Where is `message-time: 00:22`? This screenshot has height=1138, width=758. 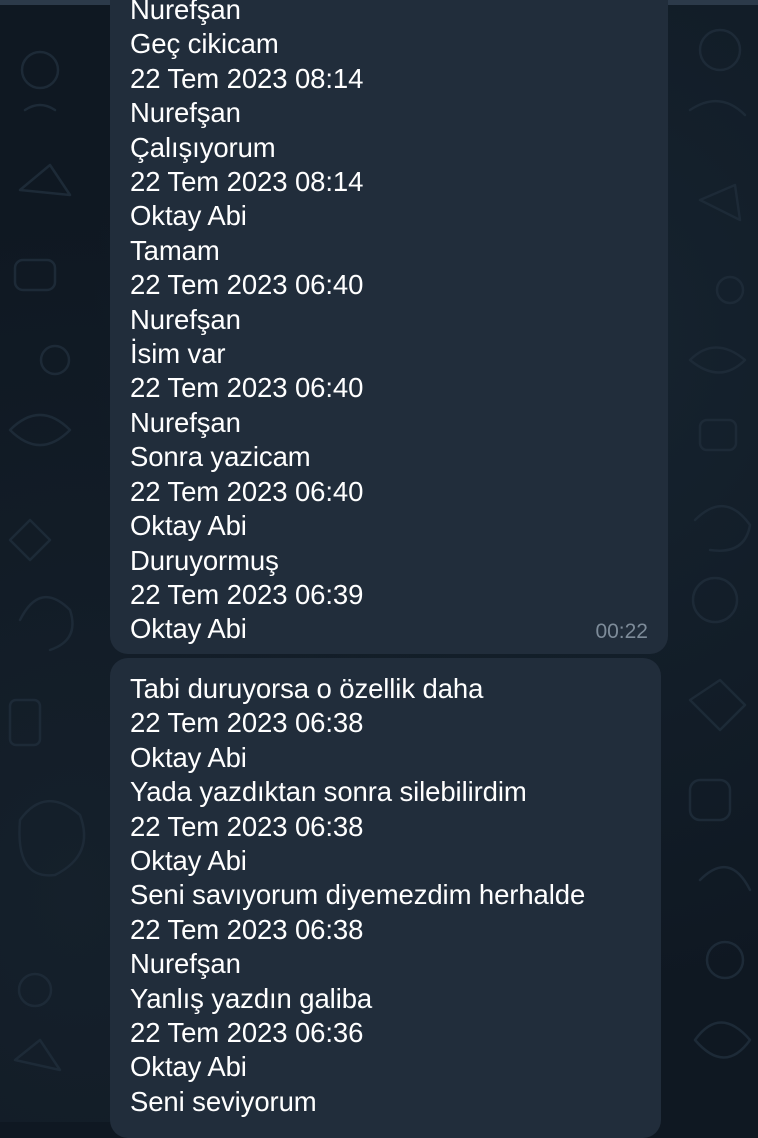 message-time: 00:22 is located at coordinates (621, 631).